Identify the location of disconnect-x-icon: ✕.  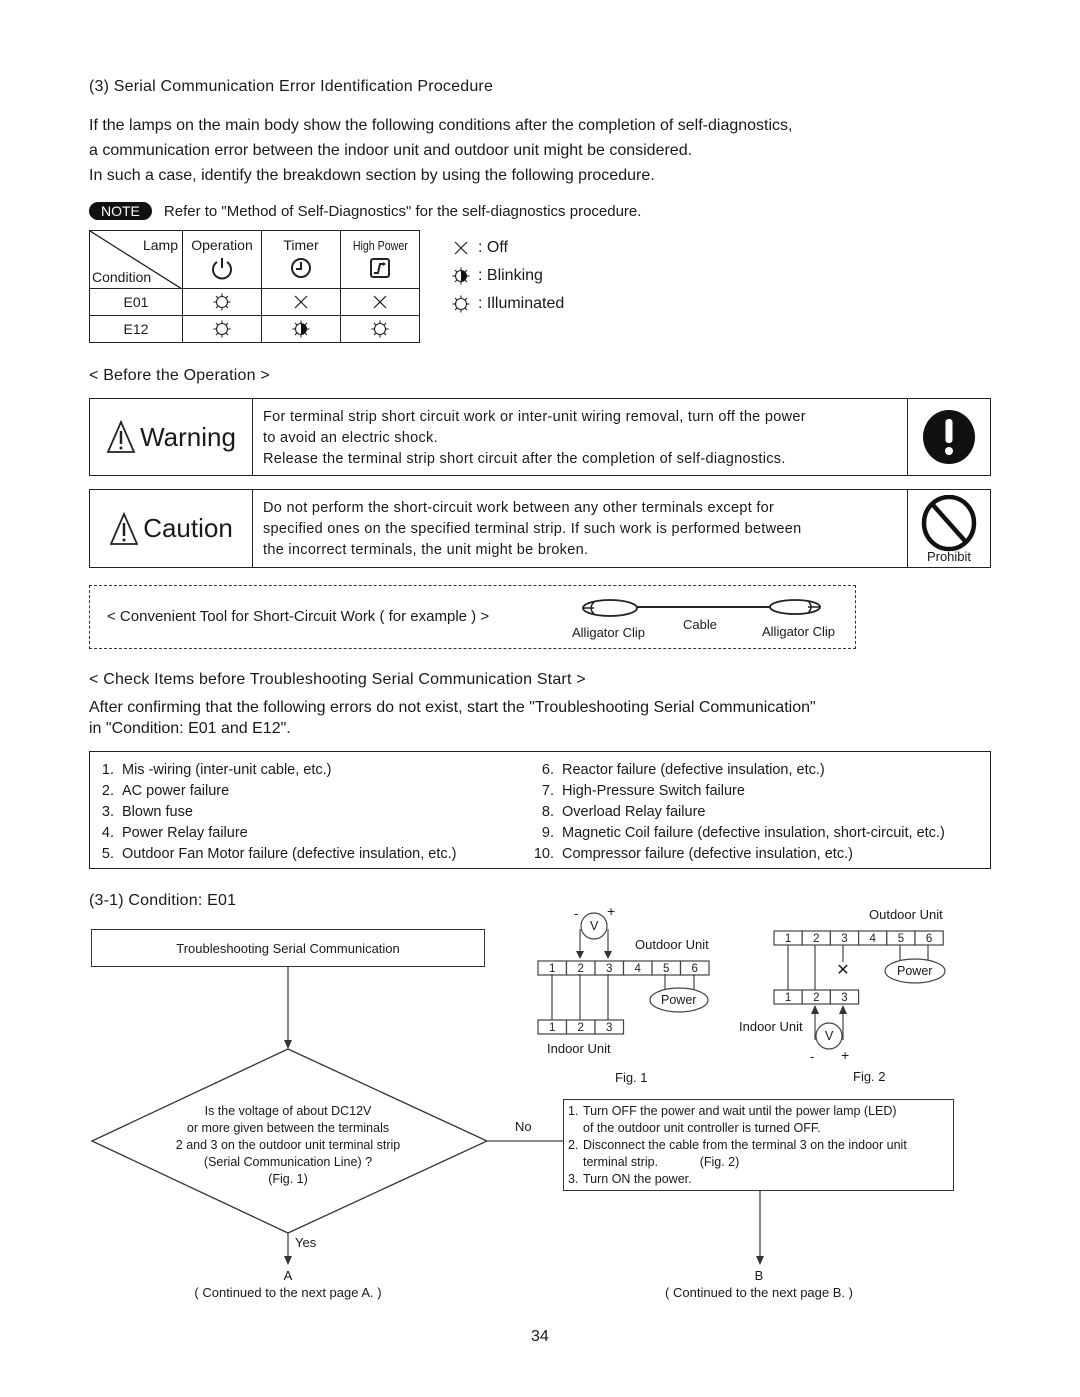
(842, 970).